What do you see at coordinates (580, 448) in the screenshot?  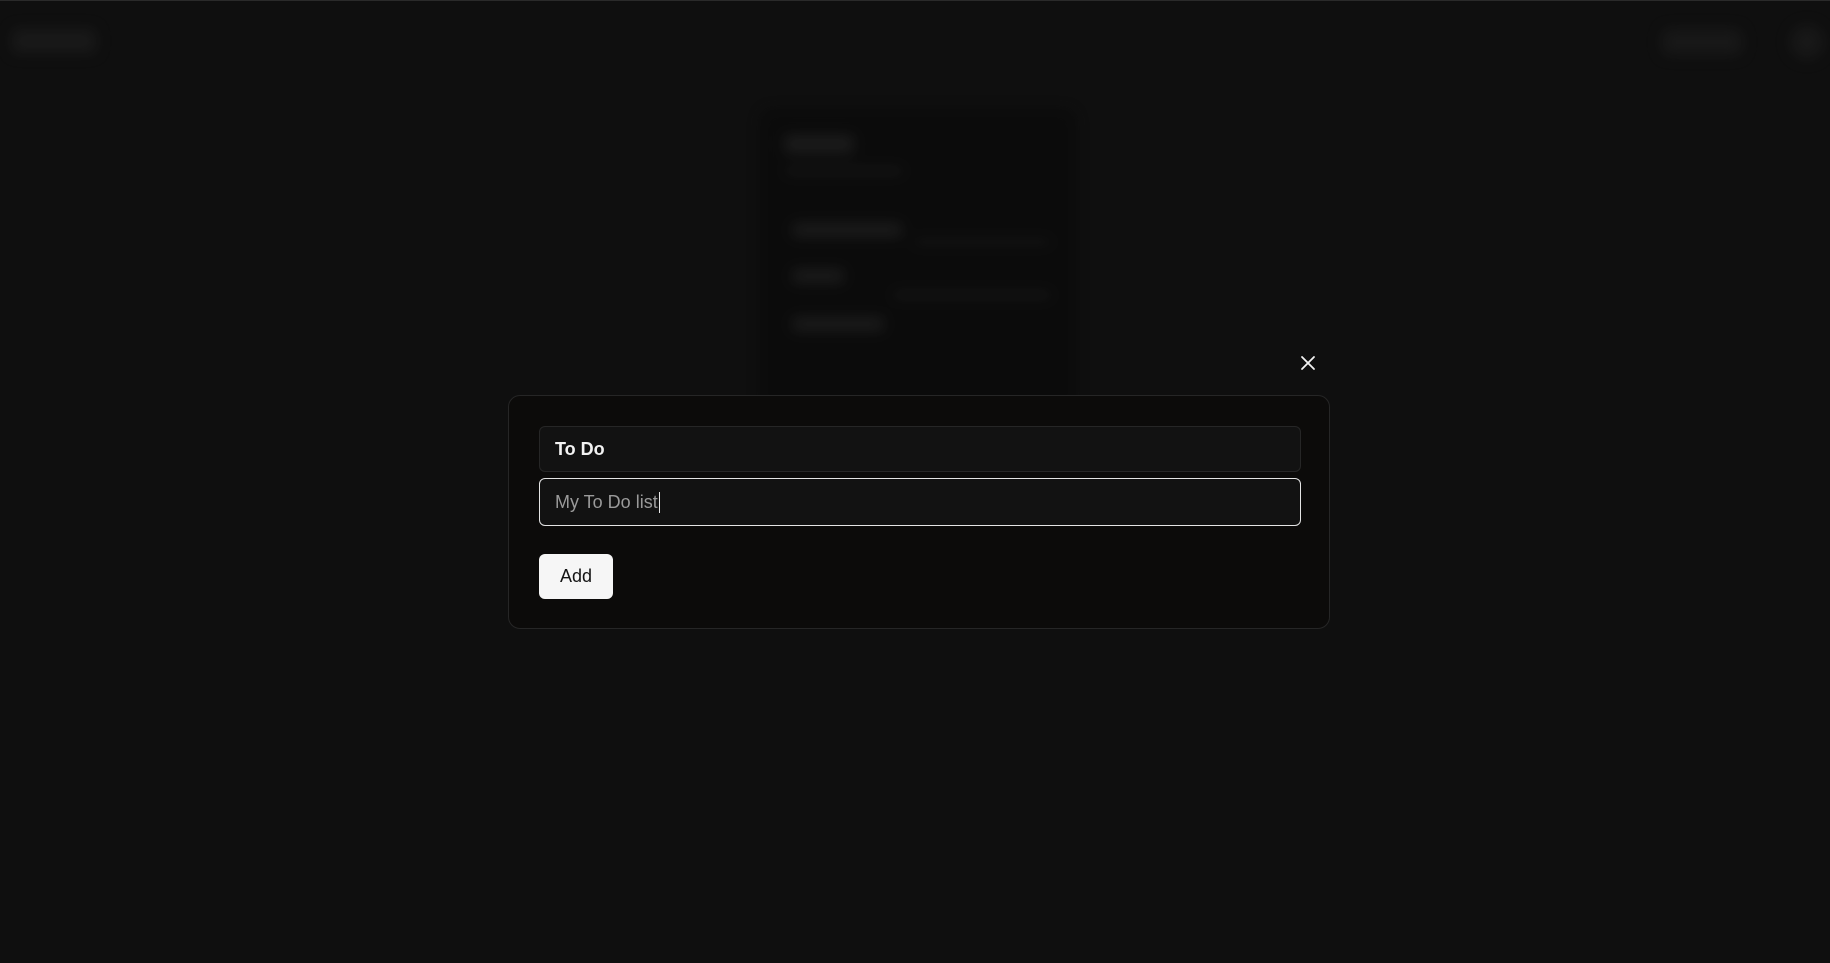 I see `list-title-value: To Do` at bounding box center [580, 448].